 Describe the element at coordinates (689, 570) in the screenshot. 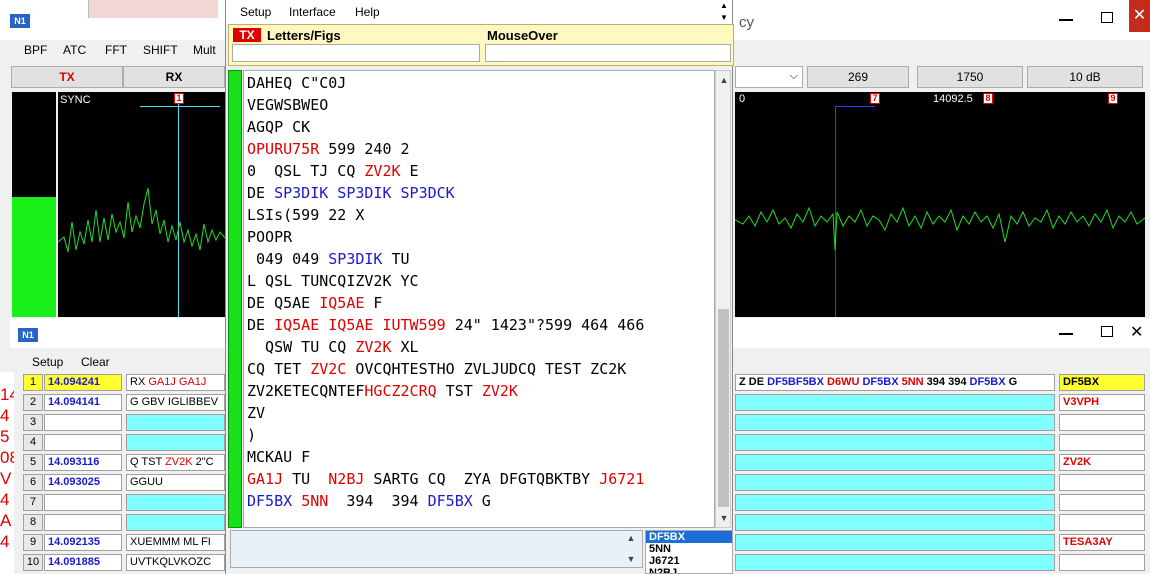

I see `callsign-item: N2BJ` at that location.